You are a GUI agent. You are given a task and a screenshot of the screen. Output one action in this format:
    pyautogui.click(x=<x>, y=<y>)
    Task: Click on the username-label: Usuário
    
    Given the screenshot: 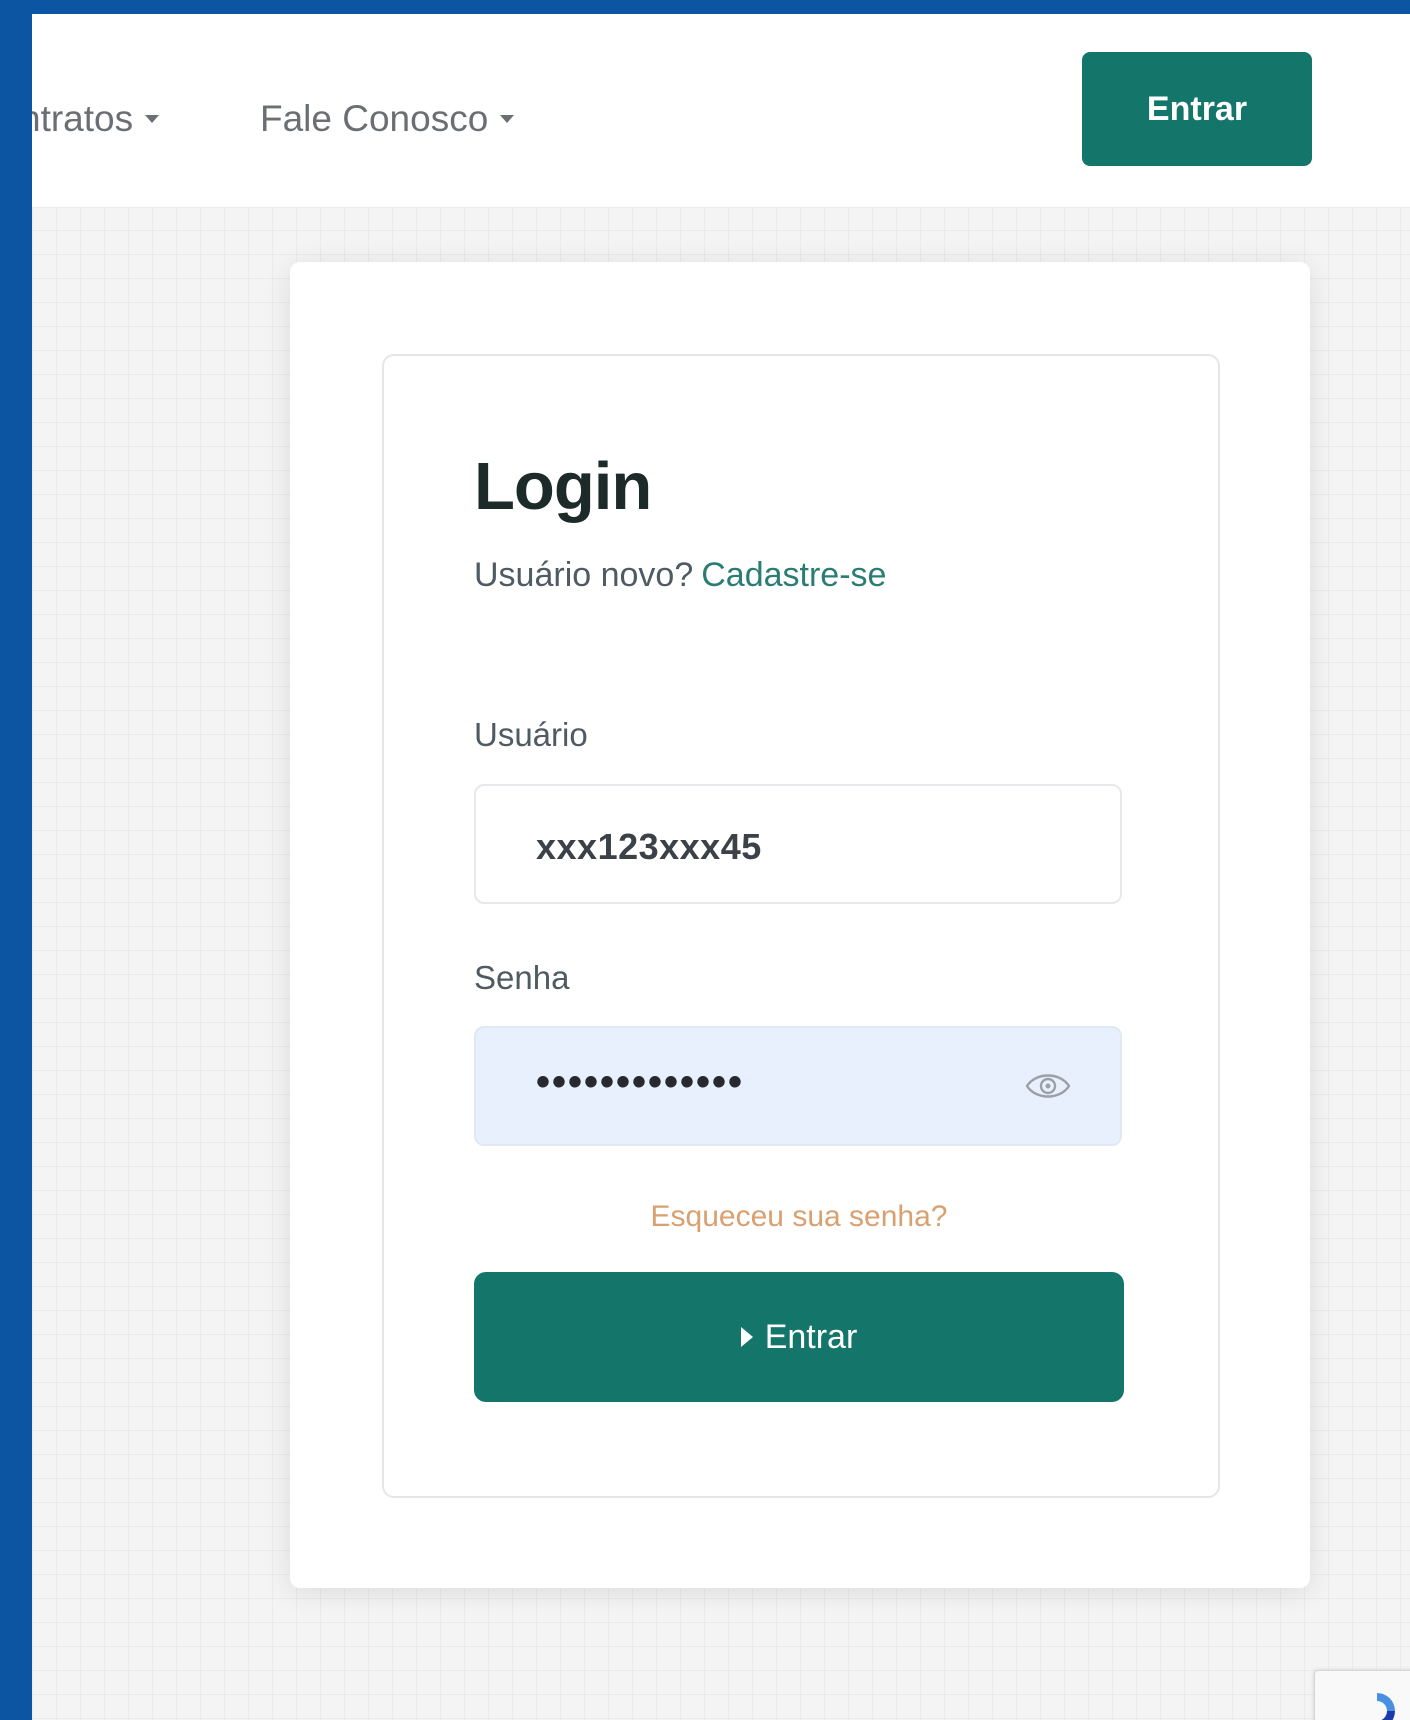 What is the action you would take?
    pyautogui.click(x=531, y=734)
    